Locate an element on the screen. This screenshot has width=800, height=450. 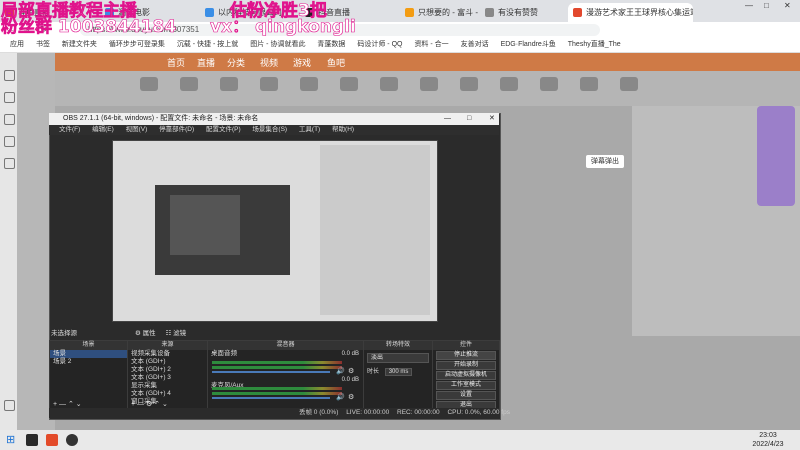
nav-live: 直播 is located at coordinates (206, 62).